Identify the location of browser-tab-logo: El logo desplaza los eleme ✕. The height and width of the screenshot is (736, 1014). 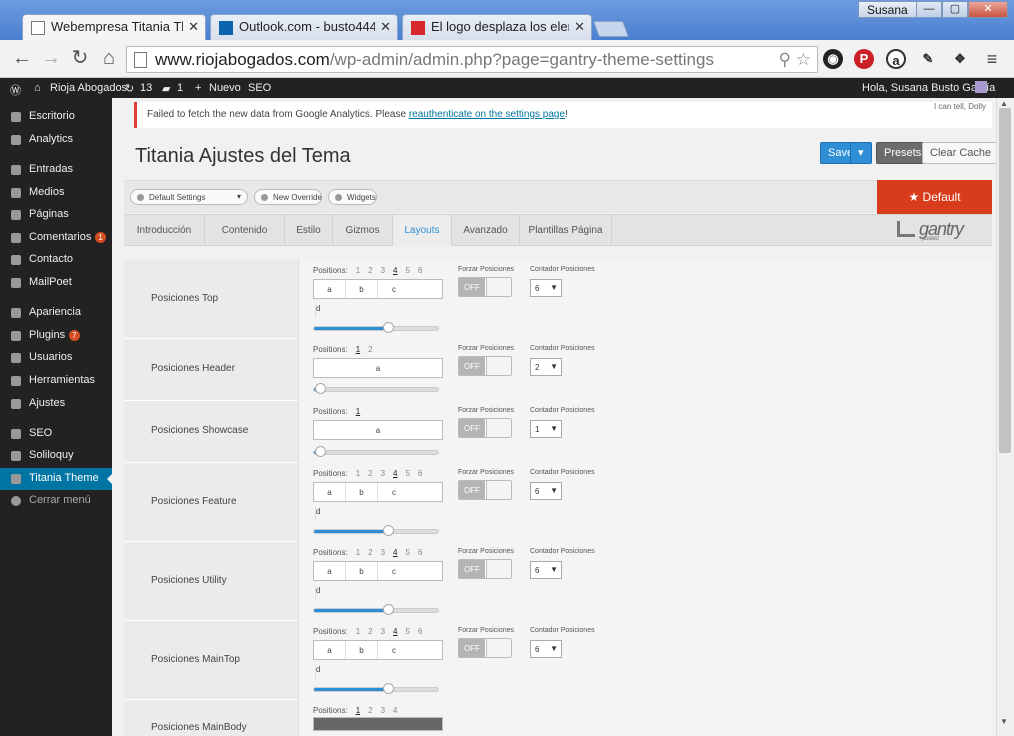
(497, 27).